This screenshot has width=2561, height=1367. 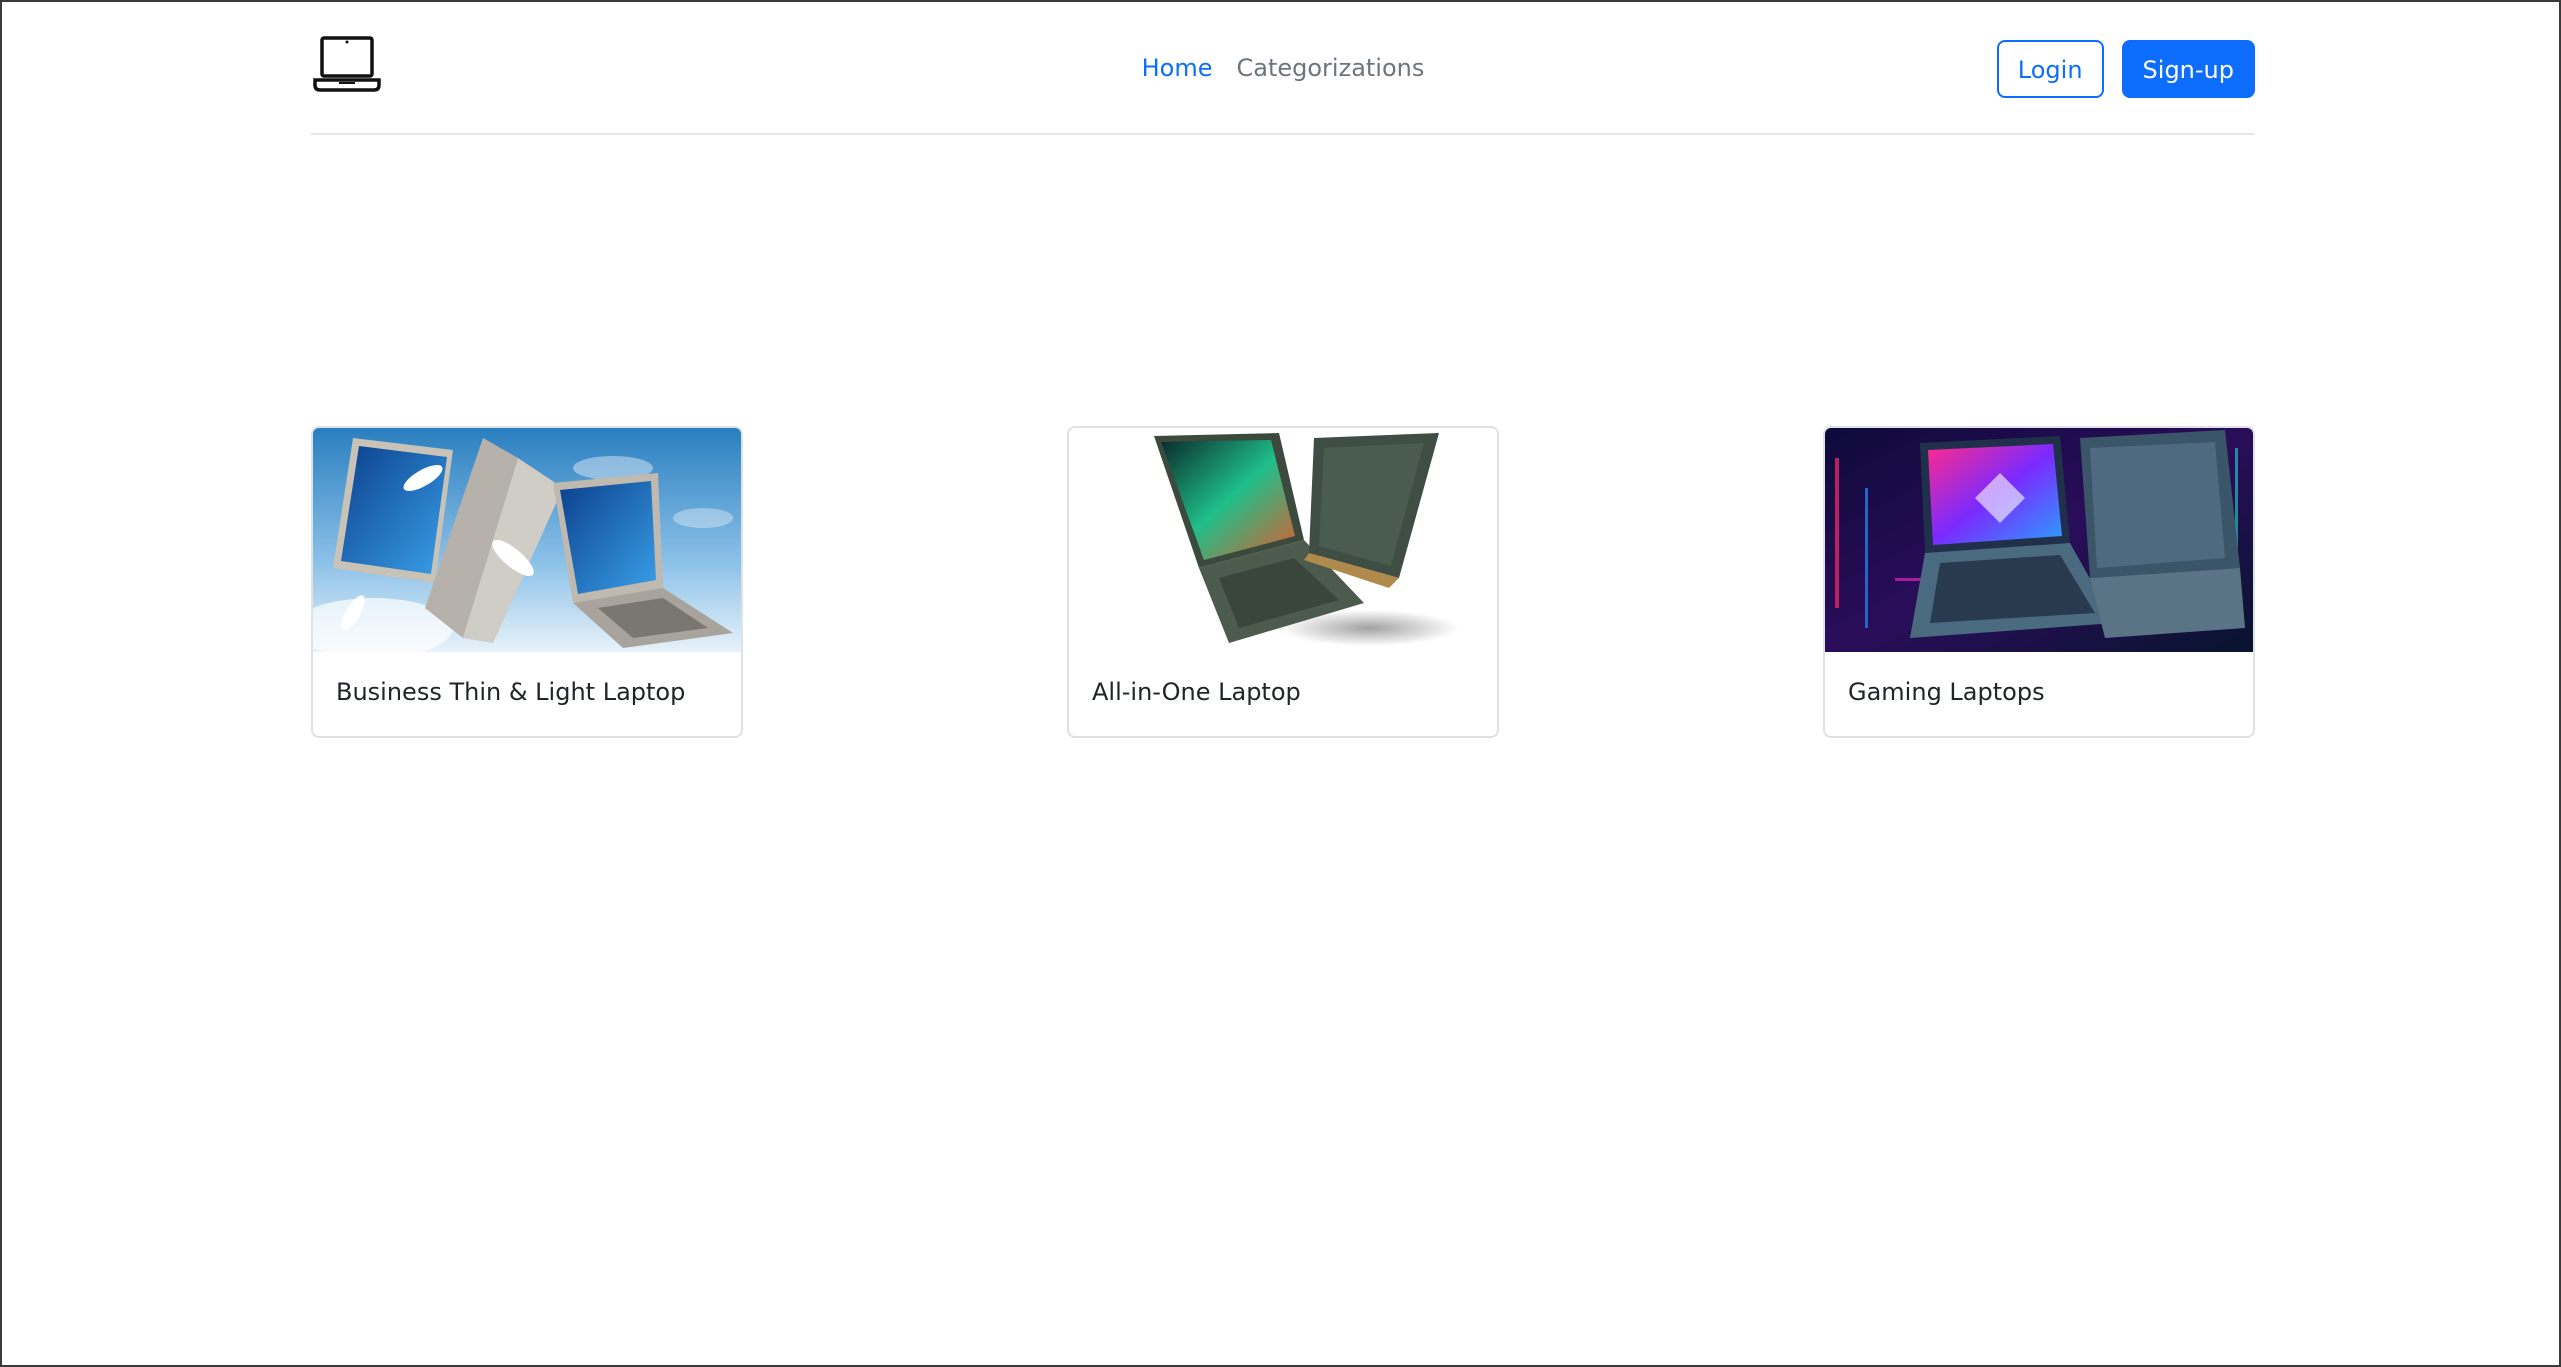 What do you see at coordinates (1196, 692) in the screenshot?
I see `category-title: All-in-One Laptop` at bounding box center [1196, 692].